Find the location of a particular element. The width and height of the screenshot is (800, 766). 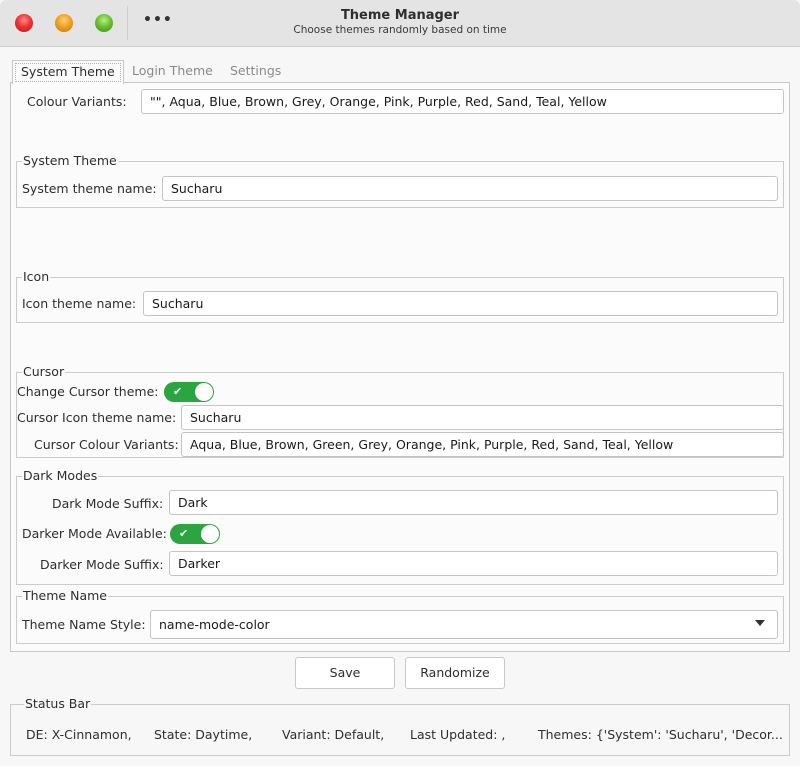

randomize-button: Randomize is located at coordinates (455, 673).